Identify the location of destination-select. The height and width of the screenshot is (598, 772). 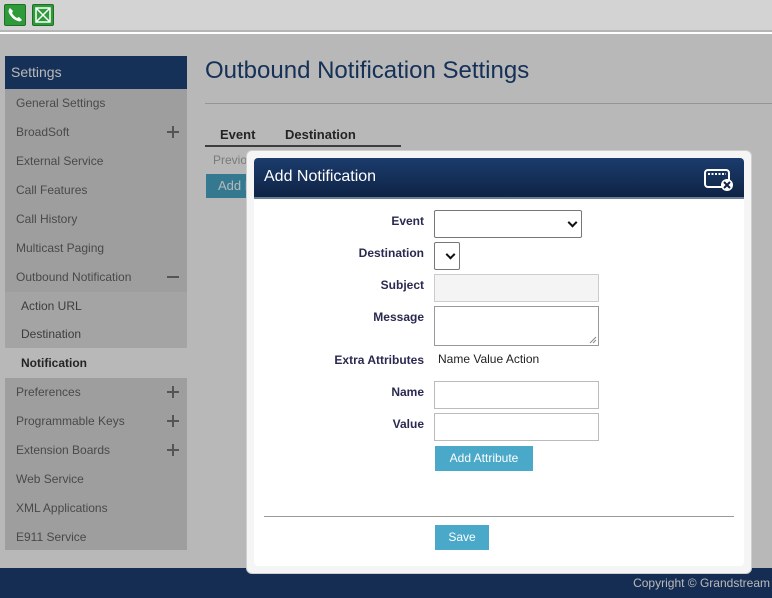
(447, 256).